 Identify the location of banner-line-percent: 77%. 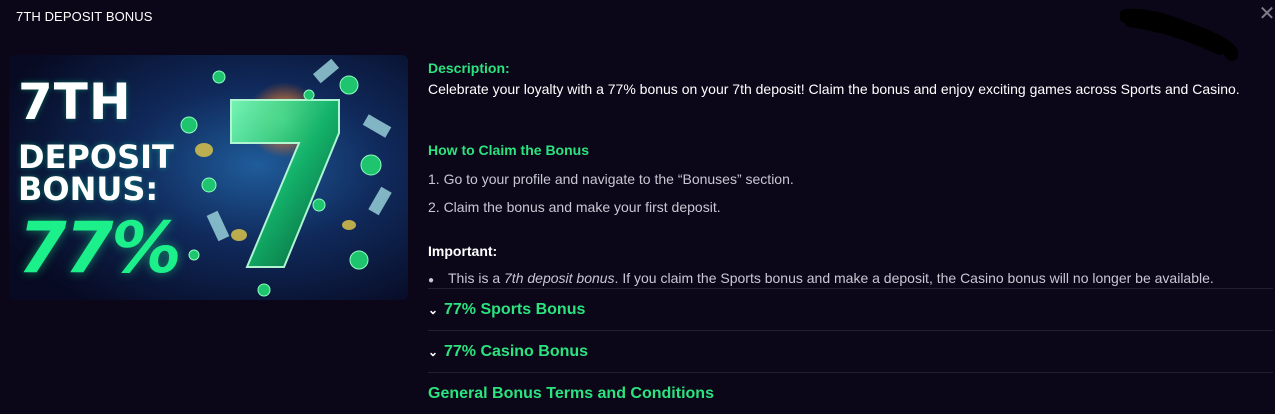
(100, 248).